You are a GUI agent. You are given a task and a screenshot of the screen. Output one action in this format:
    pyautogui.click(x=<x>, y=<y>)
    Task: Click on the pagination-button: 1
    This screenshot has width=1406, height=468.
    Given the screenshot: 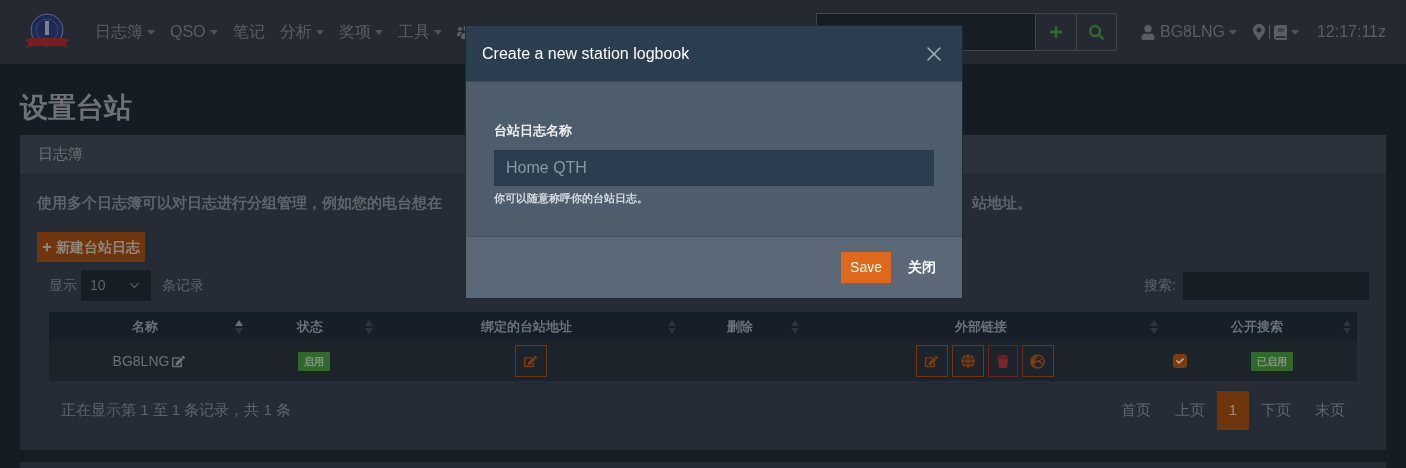 What is the action you would take?
    pyautogui.click(x=1232, y=410)
    